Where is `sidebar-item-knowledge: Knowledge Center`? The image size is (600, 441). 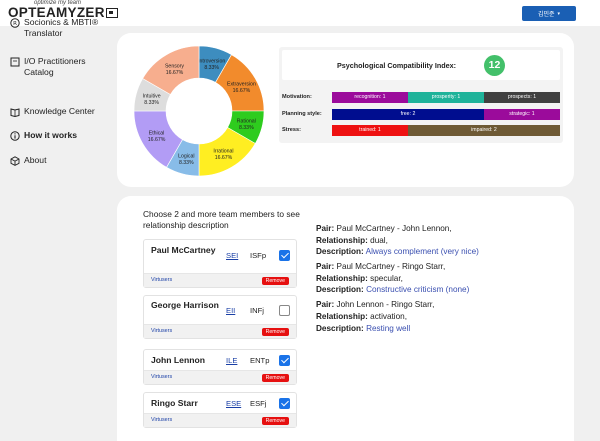
sidebar-item-knowledge: Knowledge Center is located at coordinates (52, 111).